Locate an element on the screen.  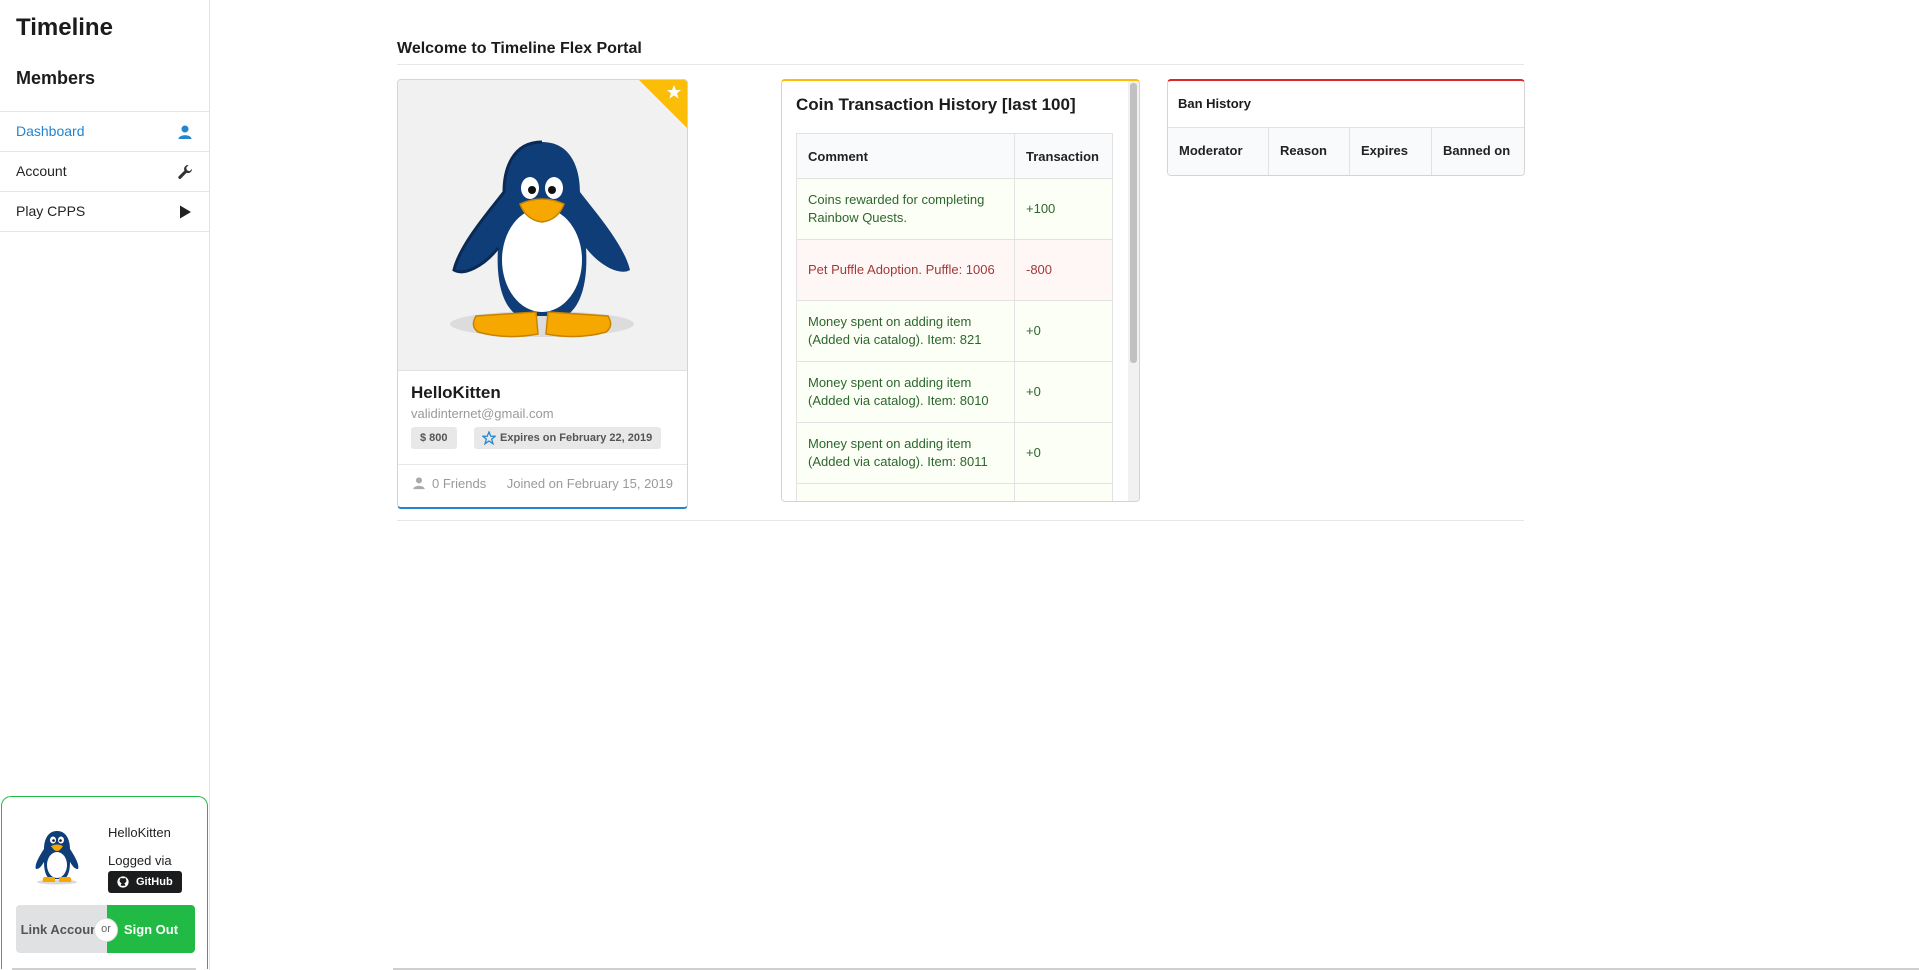
profile-name: HelloKitten is located at coordinates (456, 392).